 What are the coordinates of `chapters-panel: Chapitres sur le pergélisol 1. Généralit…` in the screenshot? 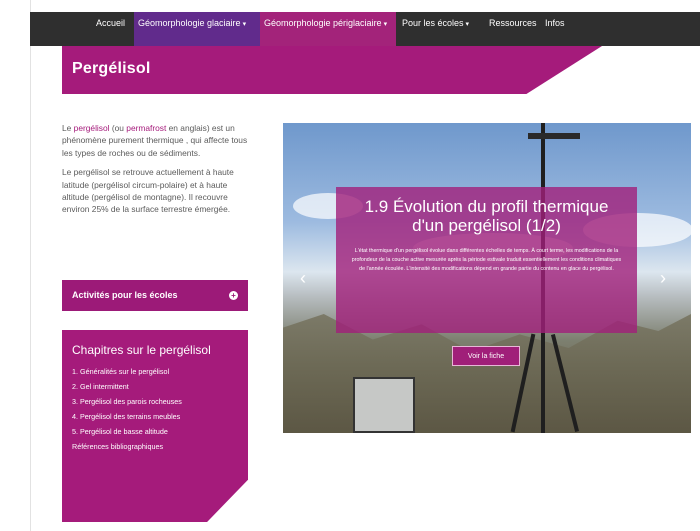 It's located at (155, 426).